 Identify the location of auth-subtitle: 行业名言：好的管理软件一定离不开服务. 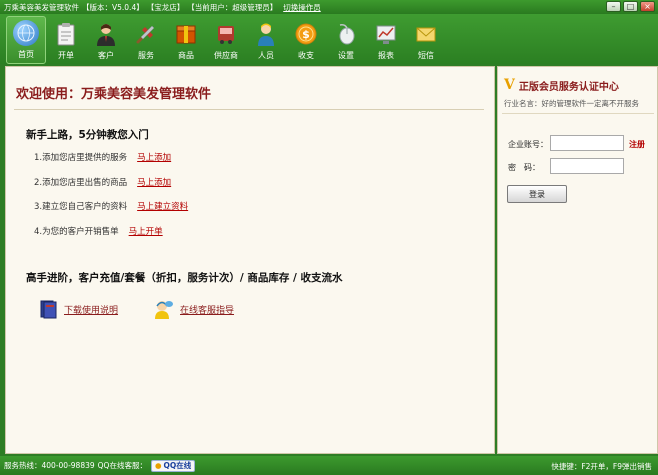
(571, 103).